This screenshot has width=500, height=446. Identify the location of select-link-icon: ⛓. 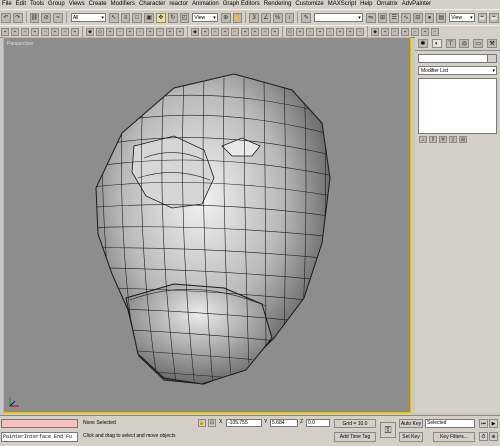
(34, 17).